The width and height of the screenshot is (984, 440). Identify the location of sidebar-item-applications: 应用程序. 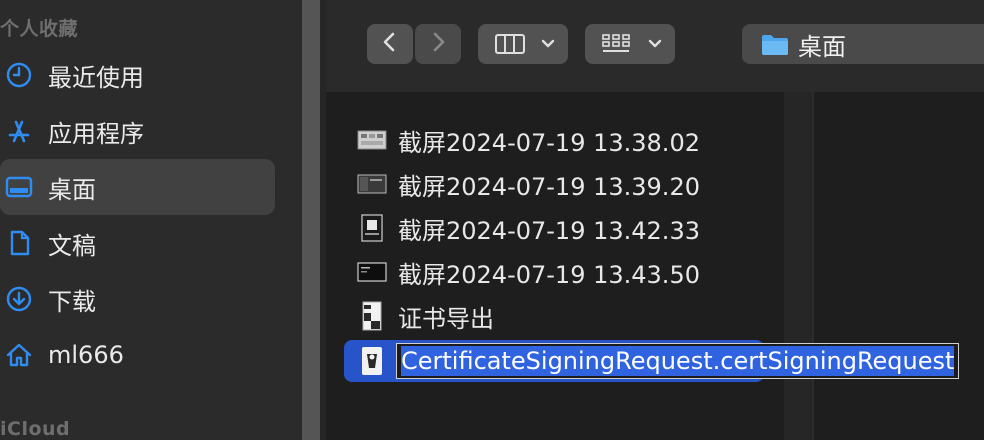
(137, 131).